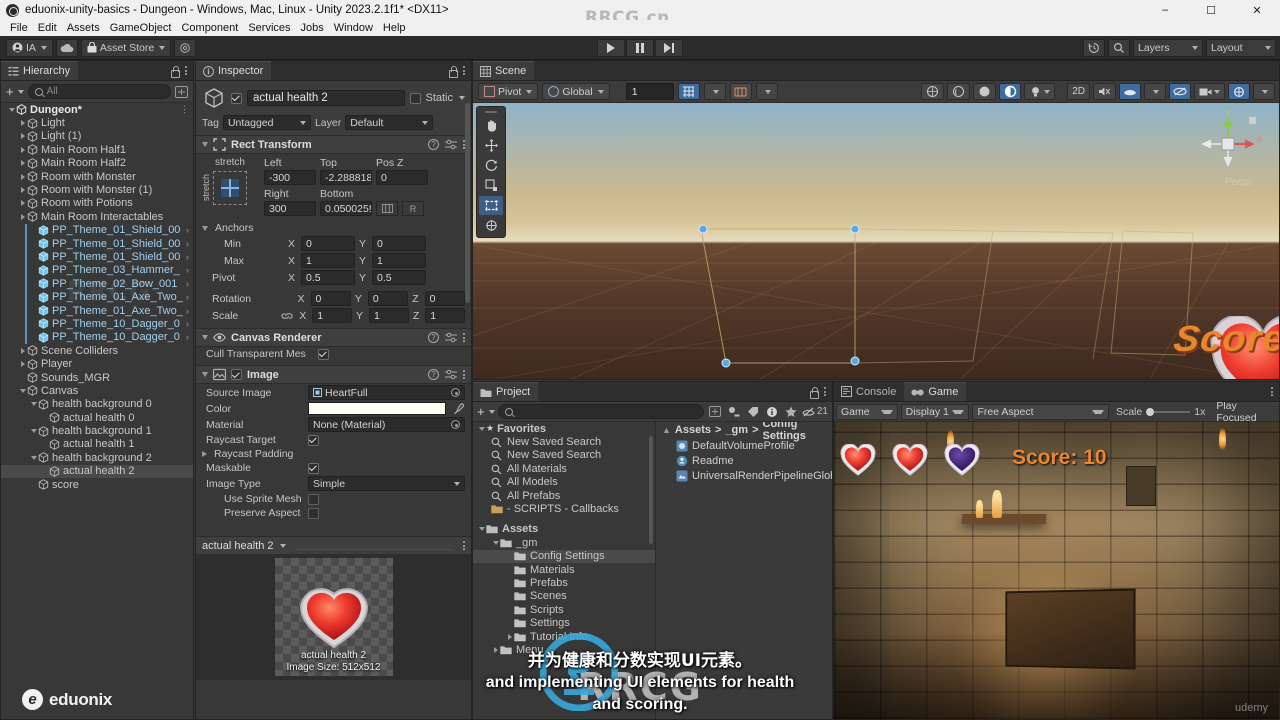  I want to click on hierarchy-item: health background 1, so click(97, 430).